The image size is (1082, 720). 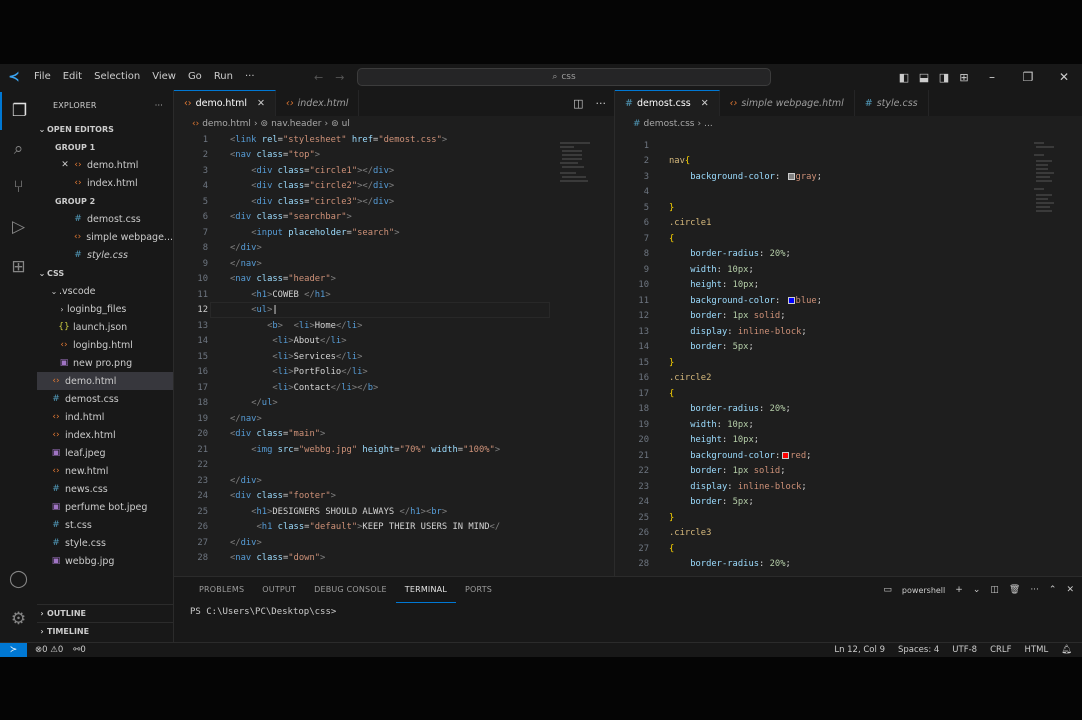 I want to click on code-line: 17{, so click(x=656, y=393).